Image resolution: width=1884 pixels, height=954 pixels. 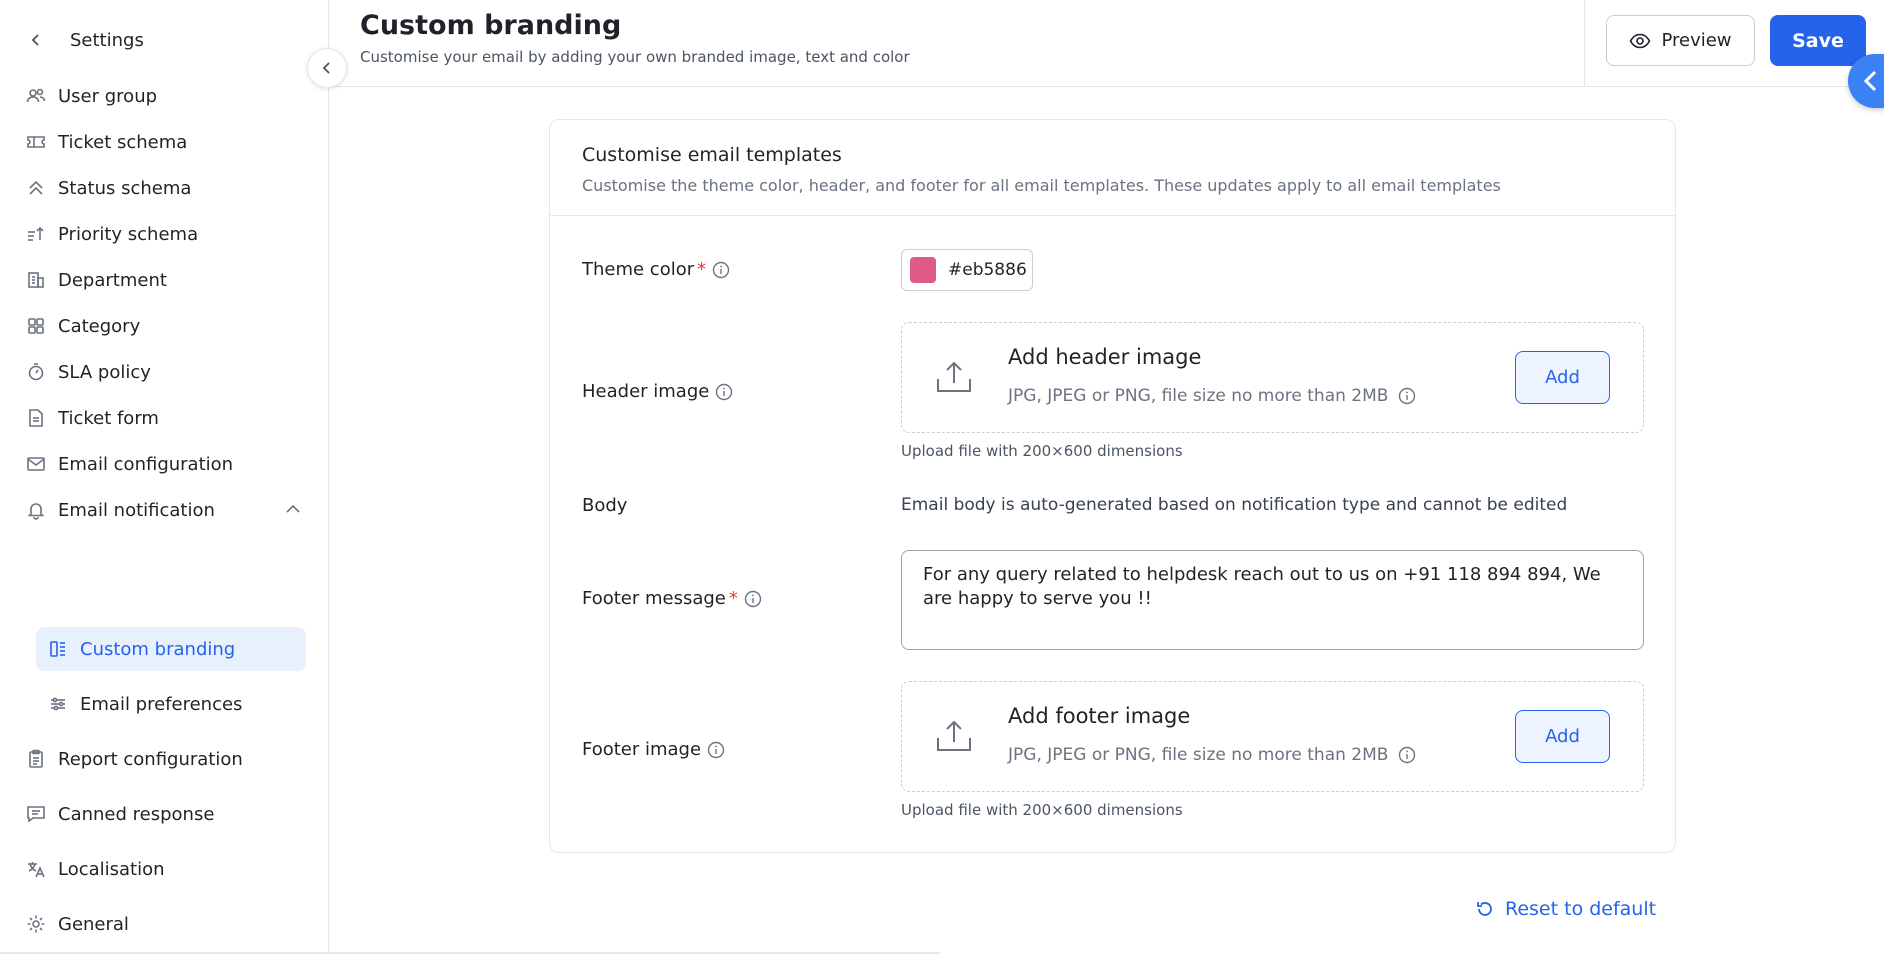 I want to click on users-icon, so click(x=36, y=96).